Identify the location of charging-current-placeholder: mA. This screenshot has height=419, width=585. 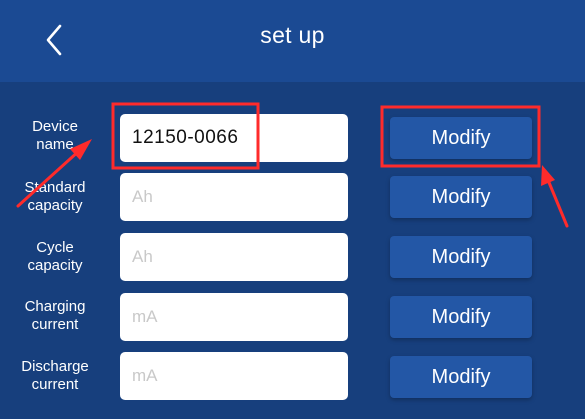
(145, 316).